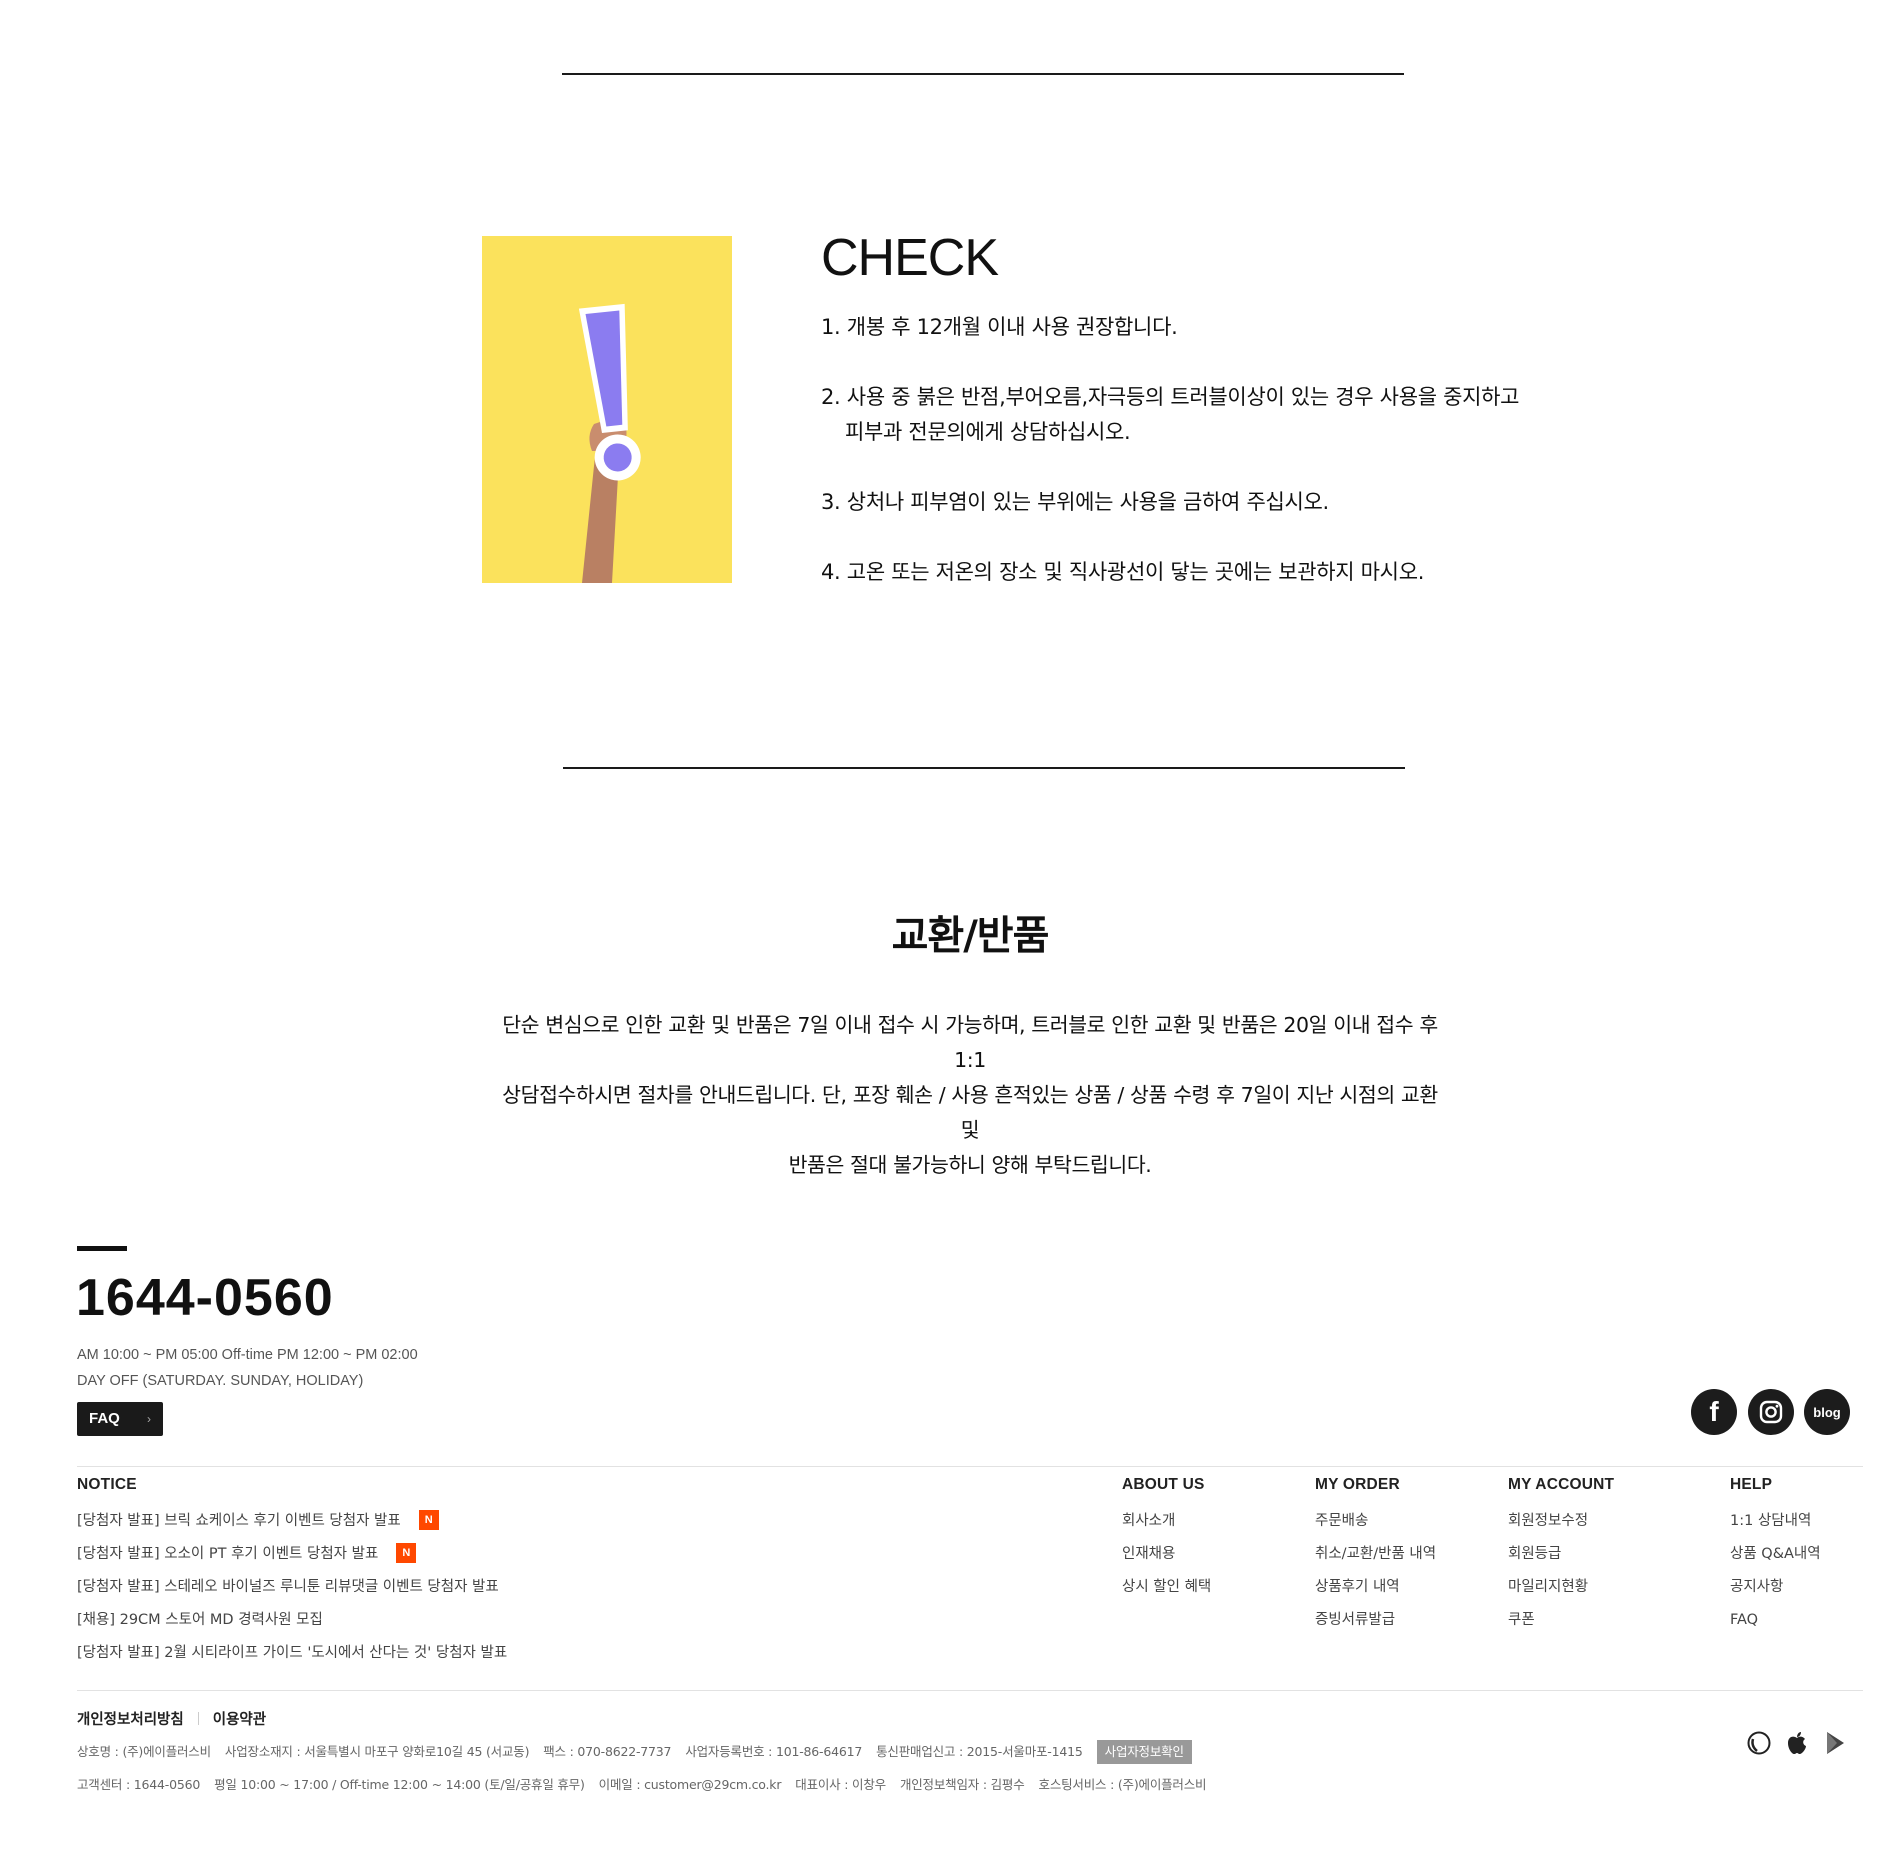  What do you see at coordinates (983, 74) in the screenshot?
I see `top-divider` at bounding box center [983, 74].